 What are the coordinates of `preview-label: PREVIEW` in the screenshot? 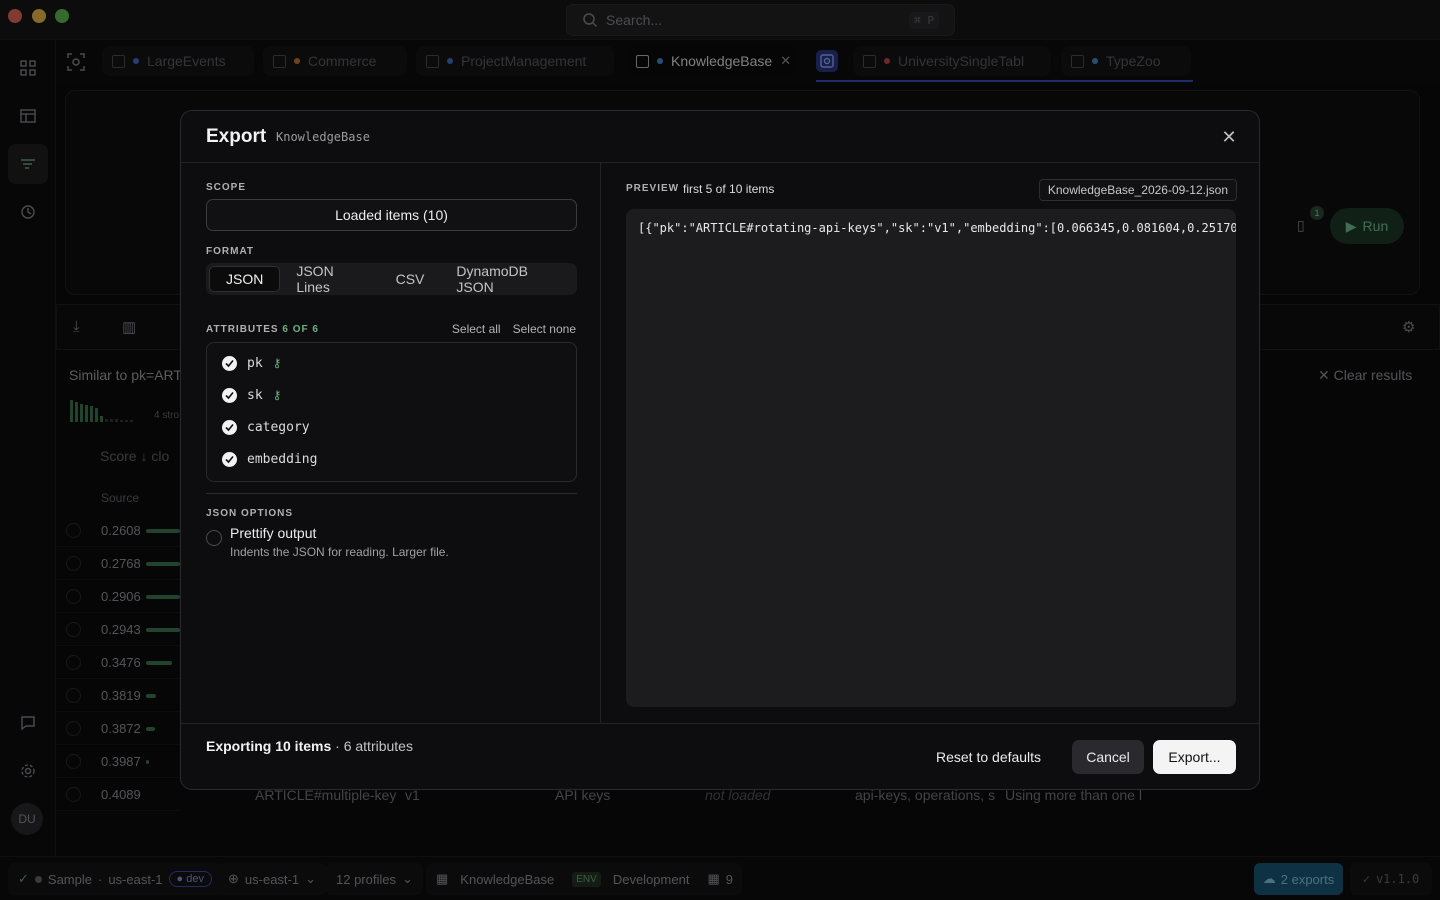 It's located at (653, 188).